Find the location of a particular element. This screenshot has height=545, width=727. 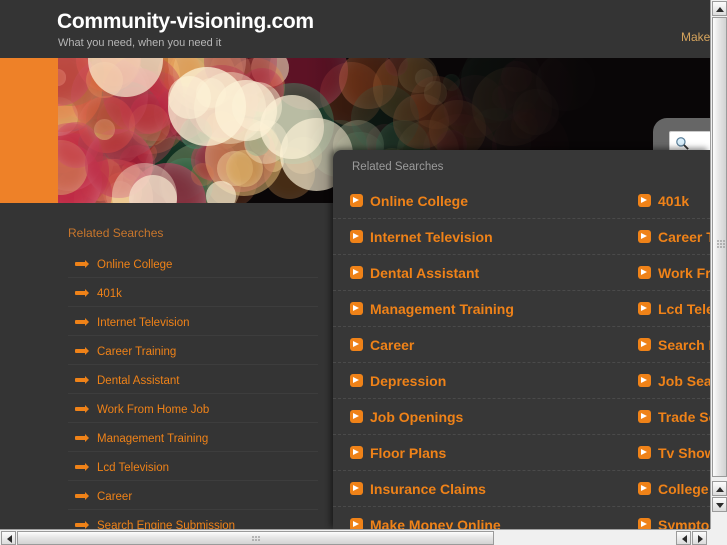

overlay-link-label: Floor Plans is located at coordinates (408, 453).